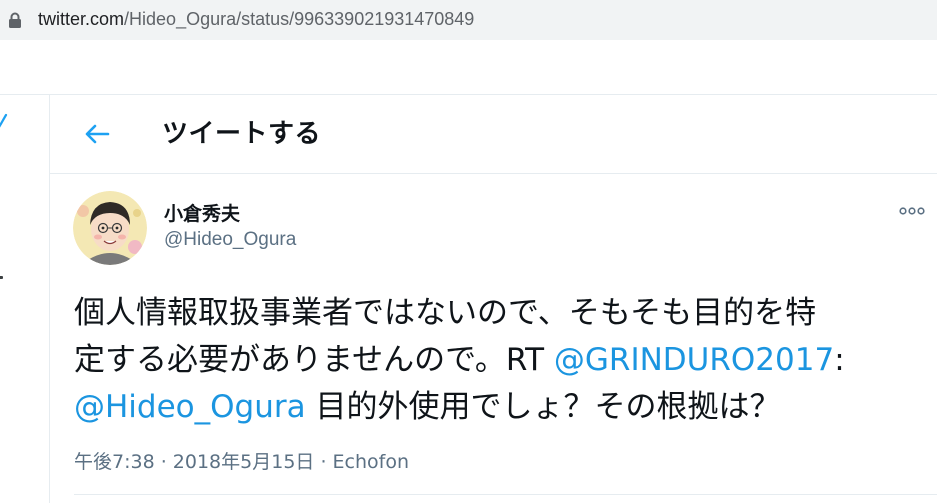  What do you see at coordinates (1, 277) in the screenshot?
I see `sidebar-fragment` at bounding box center [1, 277].